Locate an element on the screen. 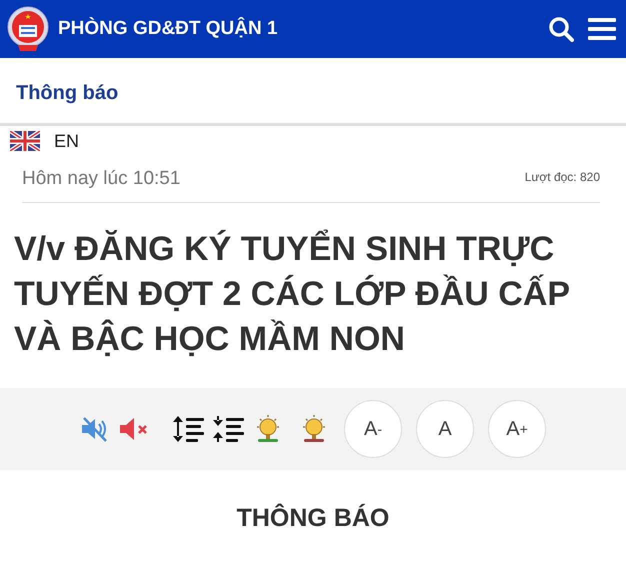 The height and width of the screenshot is (562, 626). menu-button is located at coordinates (602, 29).